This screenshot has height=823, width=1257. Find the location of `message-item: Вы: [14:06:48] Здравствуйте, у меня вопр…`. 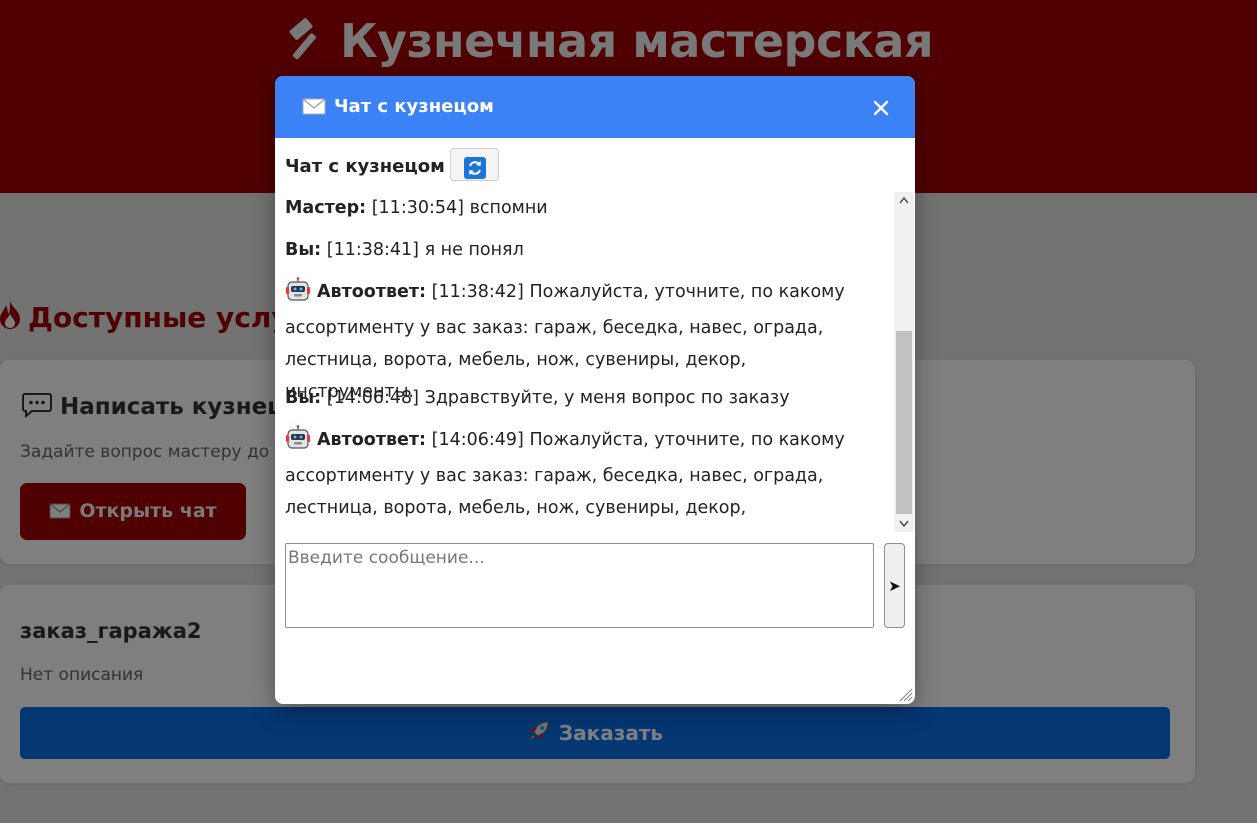

message-item: Вы: [14:06:48] Здравствуйте, у меня вопр… is located at coordinates (582, 398).